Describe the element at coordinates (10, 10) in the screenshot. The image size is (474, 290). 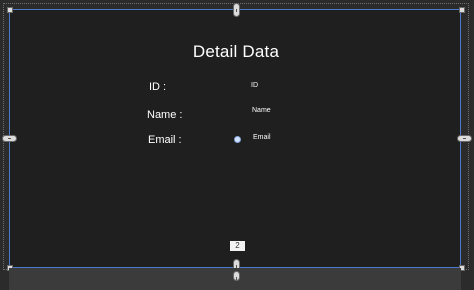
I see `top-left-corner-handle` at that location.